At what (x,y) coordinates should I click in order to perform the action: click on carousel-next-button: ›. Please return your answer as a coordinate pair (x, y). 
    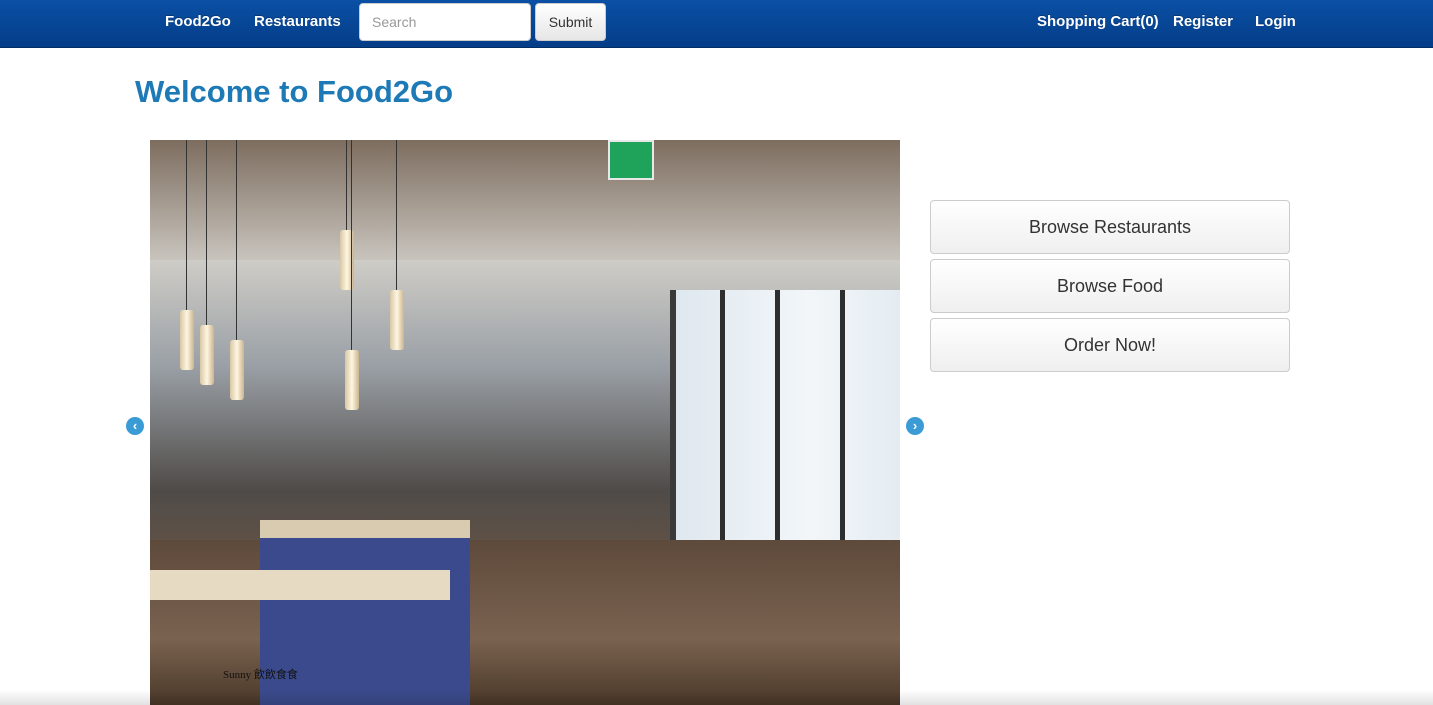
    Looking at the image, I should click on (915, 426).